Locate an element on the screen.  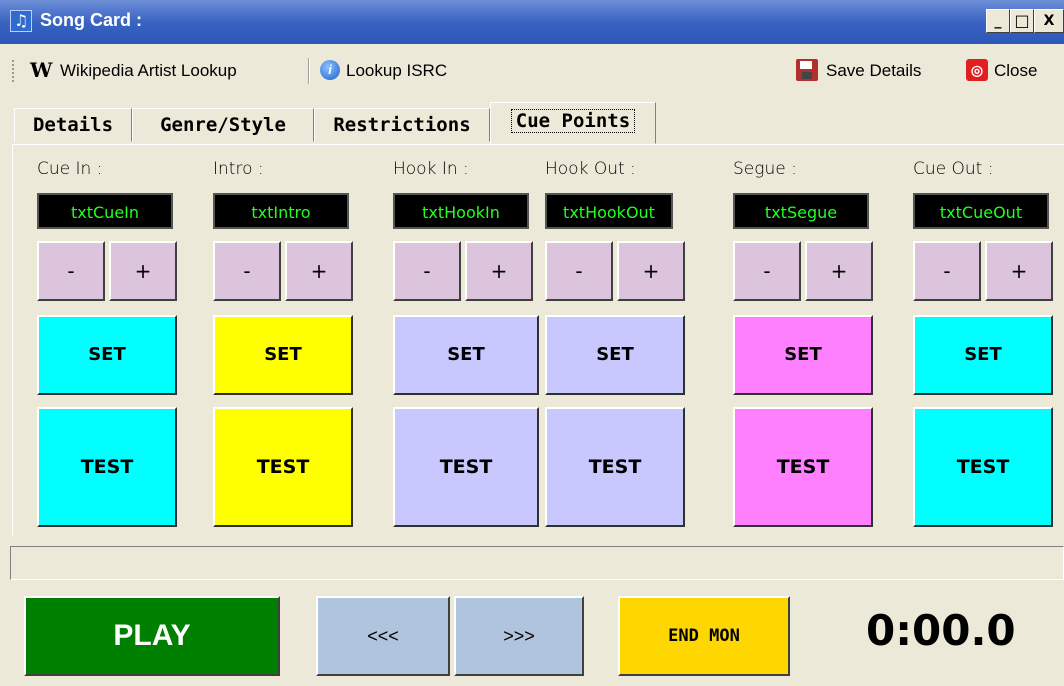
toolbar-separator is located at coordinates (309, 71).